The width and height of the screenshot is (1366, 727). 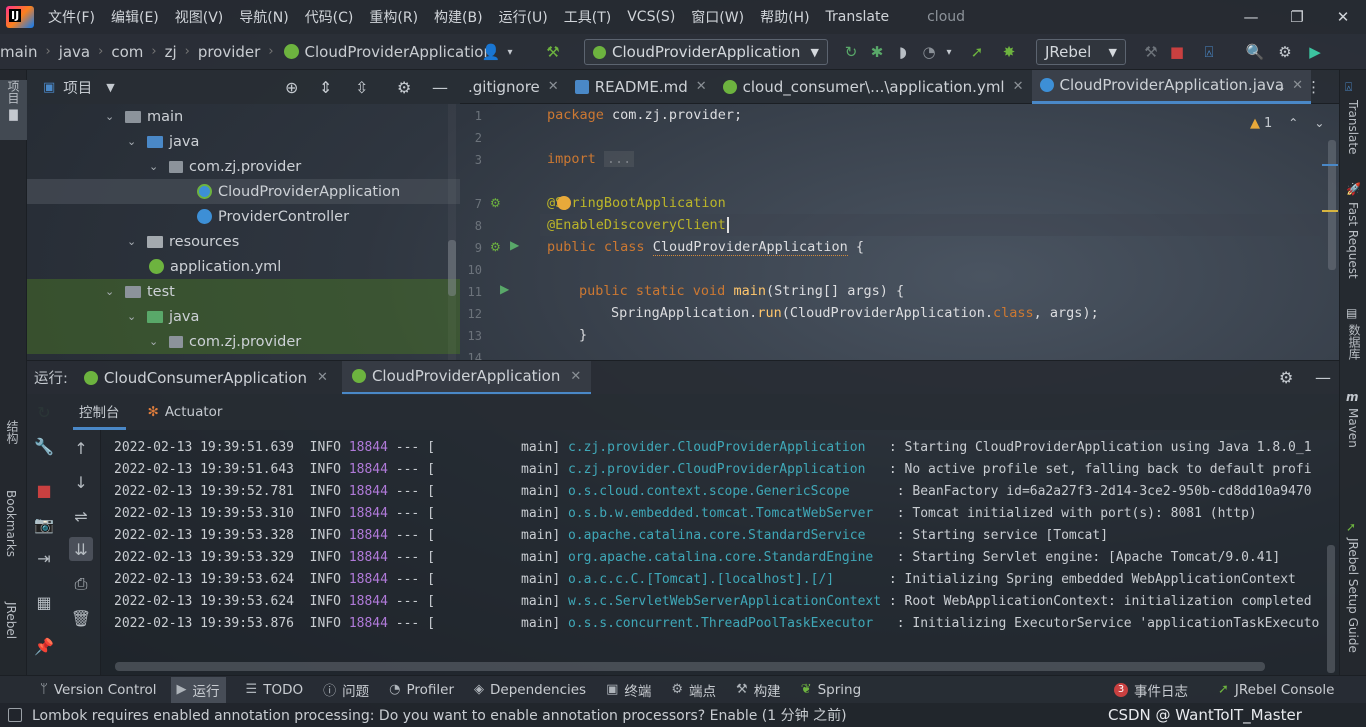 What do you see at coordinates (81, 482) in the screenshot?
I see `arrow-down-icon: ↓` at bounding box center [81, 482].